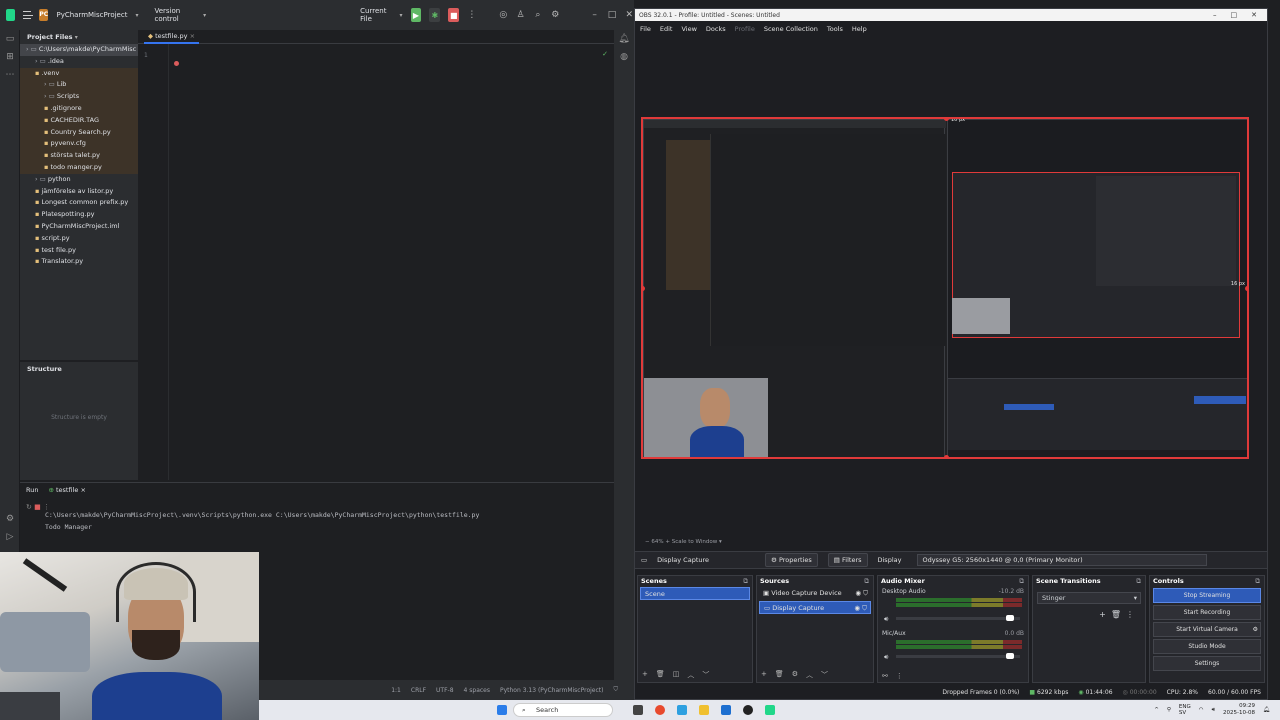  What do you see at coordinates (666, 29) in the screenshot?
I see `menu-edit: Edit` at bounding box center [666, 29].